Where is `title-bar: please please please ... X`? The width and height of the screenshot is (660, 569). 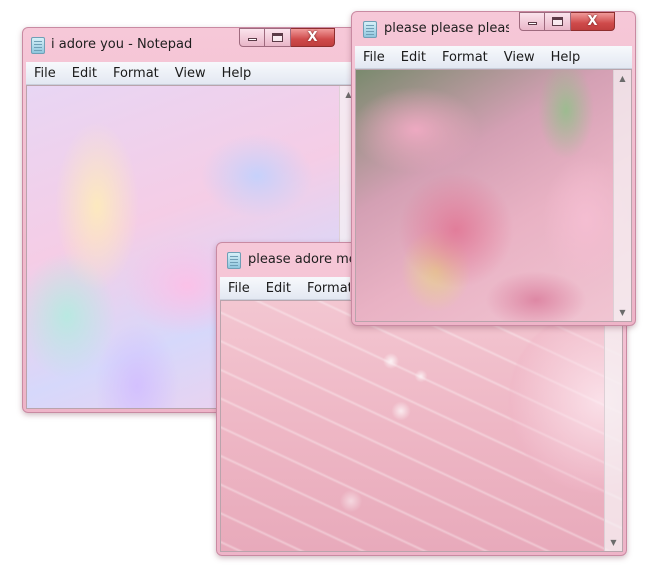 title-bar: please please please ... X is located at coordinates (493, 29).